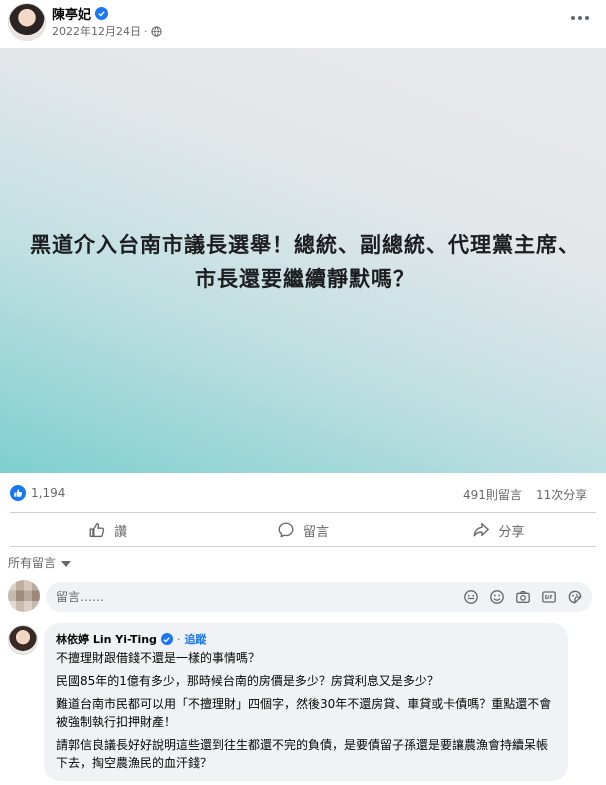 The height and width of the screenshot is (785, 606). I want to click on share-count: 11次分享, so click(561, 494).